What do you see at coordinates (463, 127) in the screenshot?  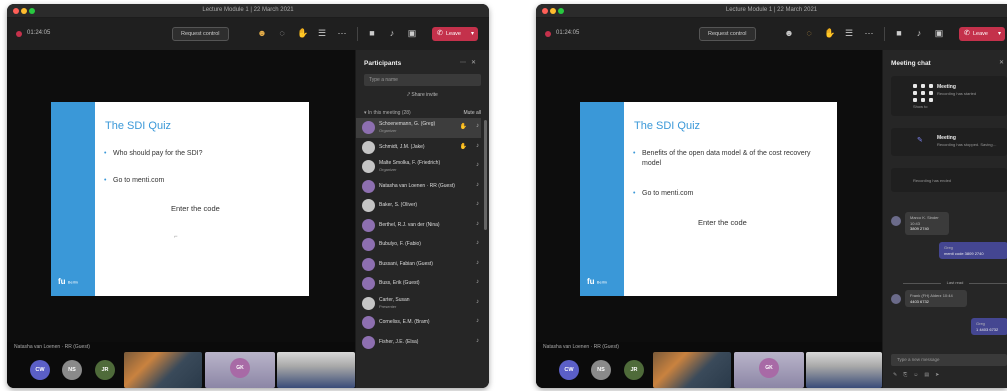 I see `raised-hand-icon: ✋` at bounding box center [463, 127].